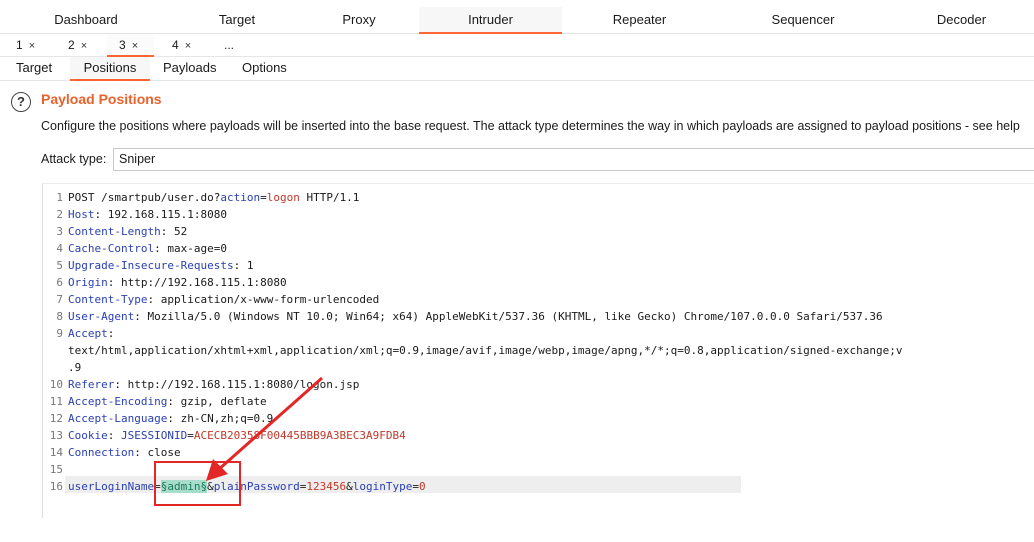  I want to click on annotation-arrow-icon, so click(264, 428).